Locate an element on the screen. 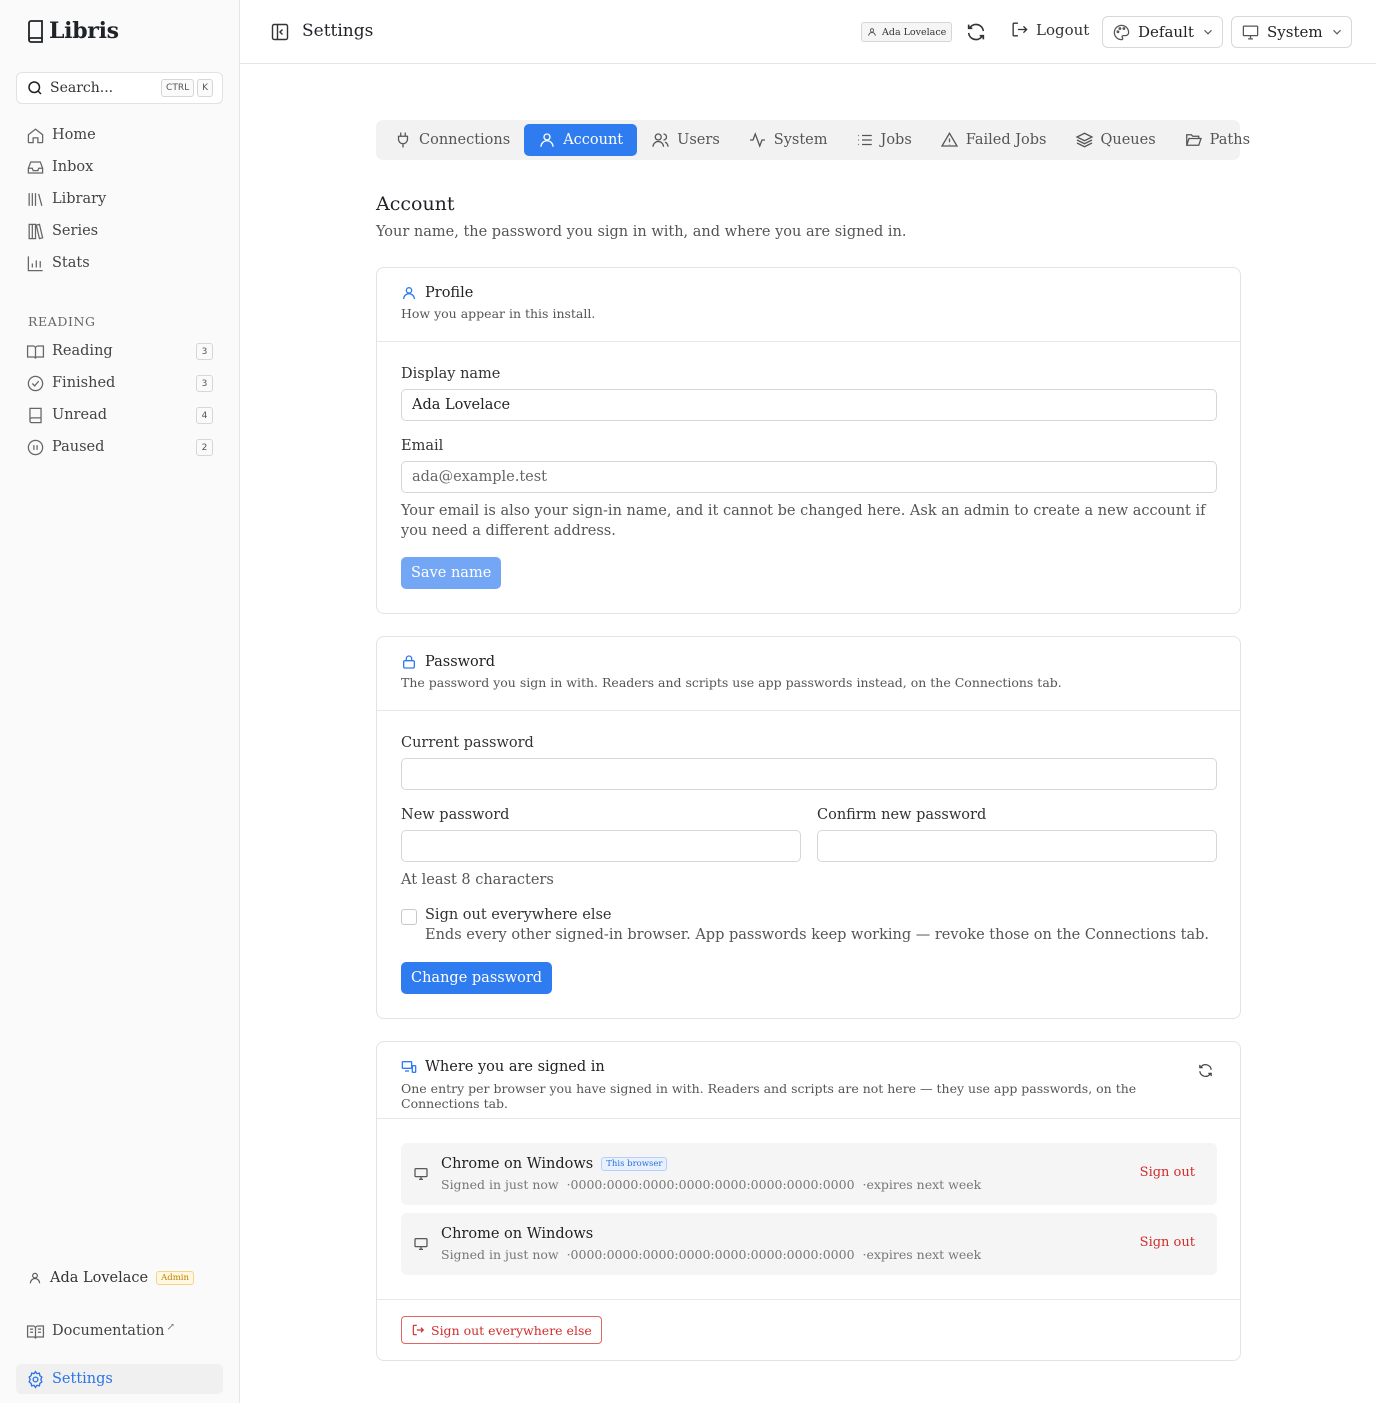 Image resolution: width=1376 pixels, height=1403 pixels. sidebar-item-library: Library is located at coordinates (119, 199).